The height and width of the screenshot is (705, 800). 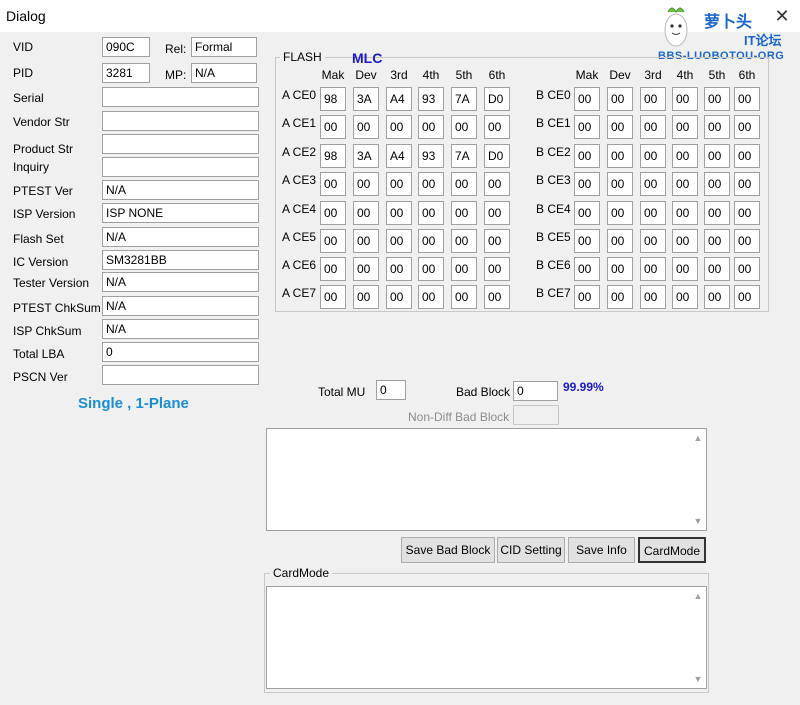 What do you see at coordinates (180, 190) in the screenshot?
I see `ptest-ver-field: N/A` at bounding box center [180, 190].